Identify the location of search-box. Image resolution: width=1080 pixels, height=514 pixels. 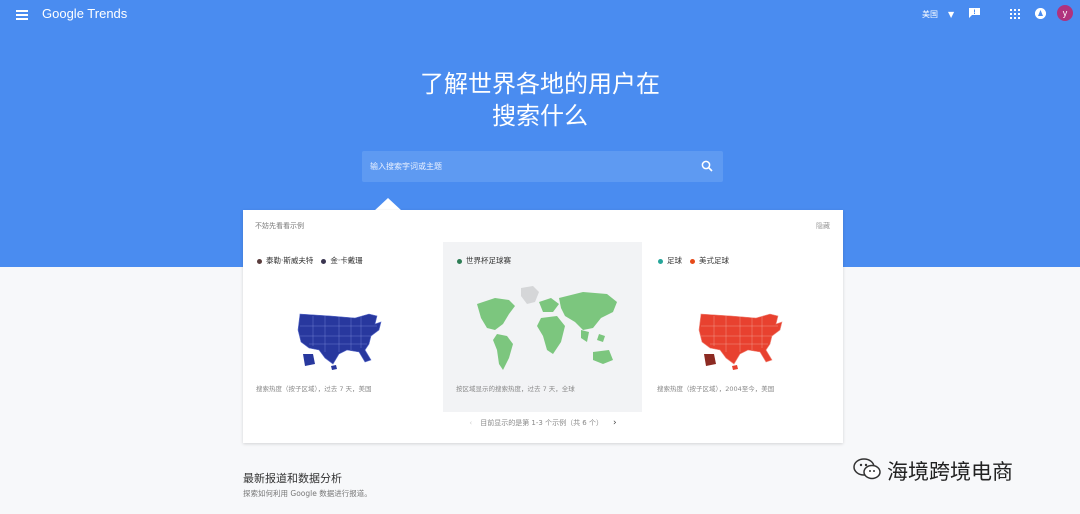
(542, 166).